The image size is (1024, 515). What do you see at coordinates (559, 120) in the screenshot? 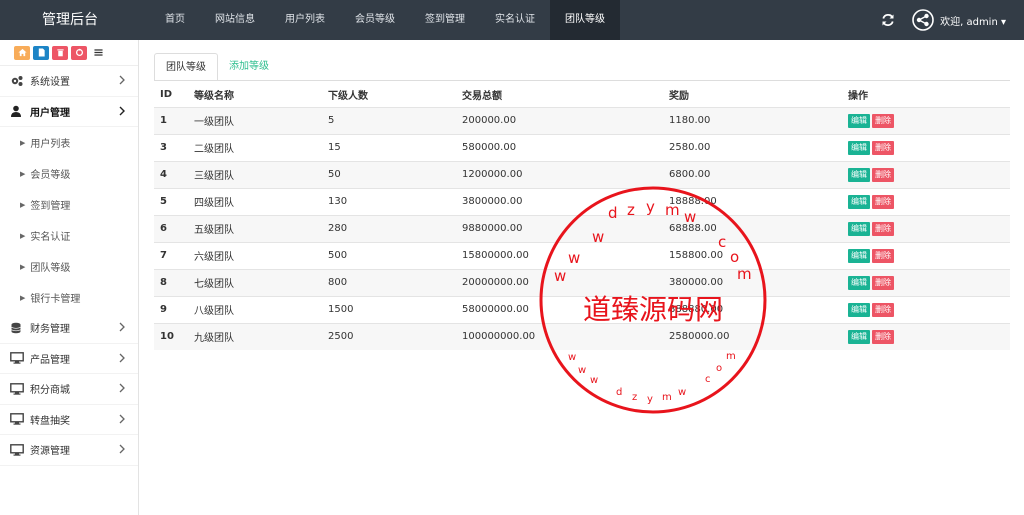
I see `cell-total-volume: 200000.00` at bounding box center [559, 120].